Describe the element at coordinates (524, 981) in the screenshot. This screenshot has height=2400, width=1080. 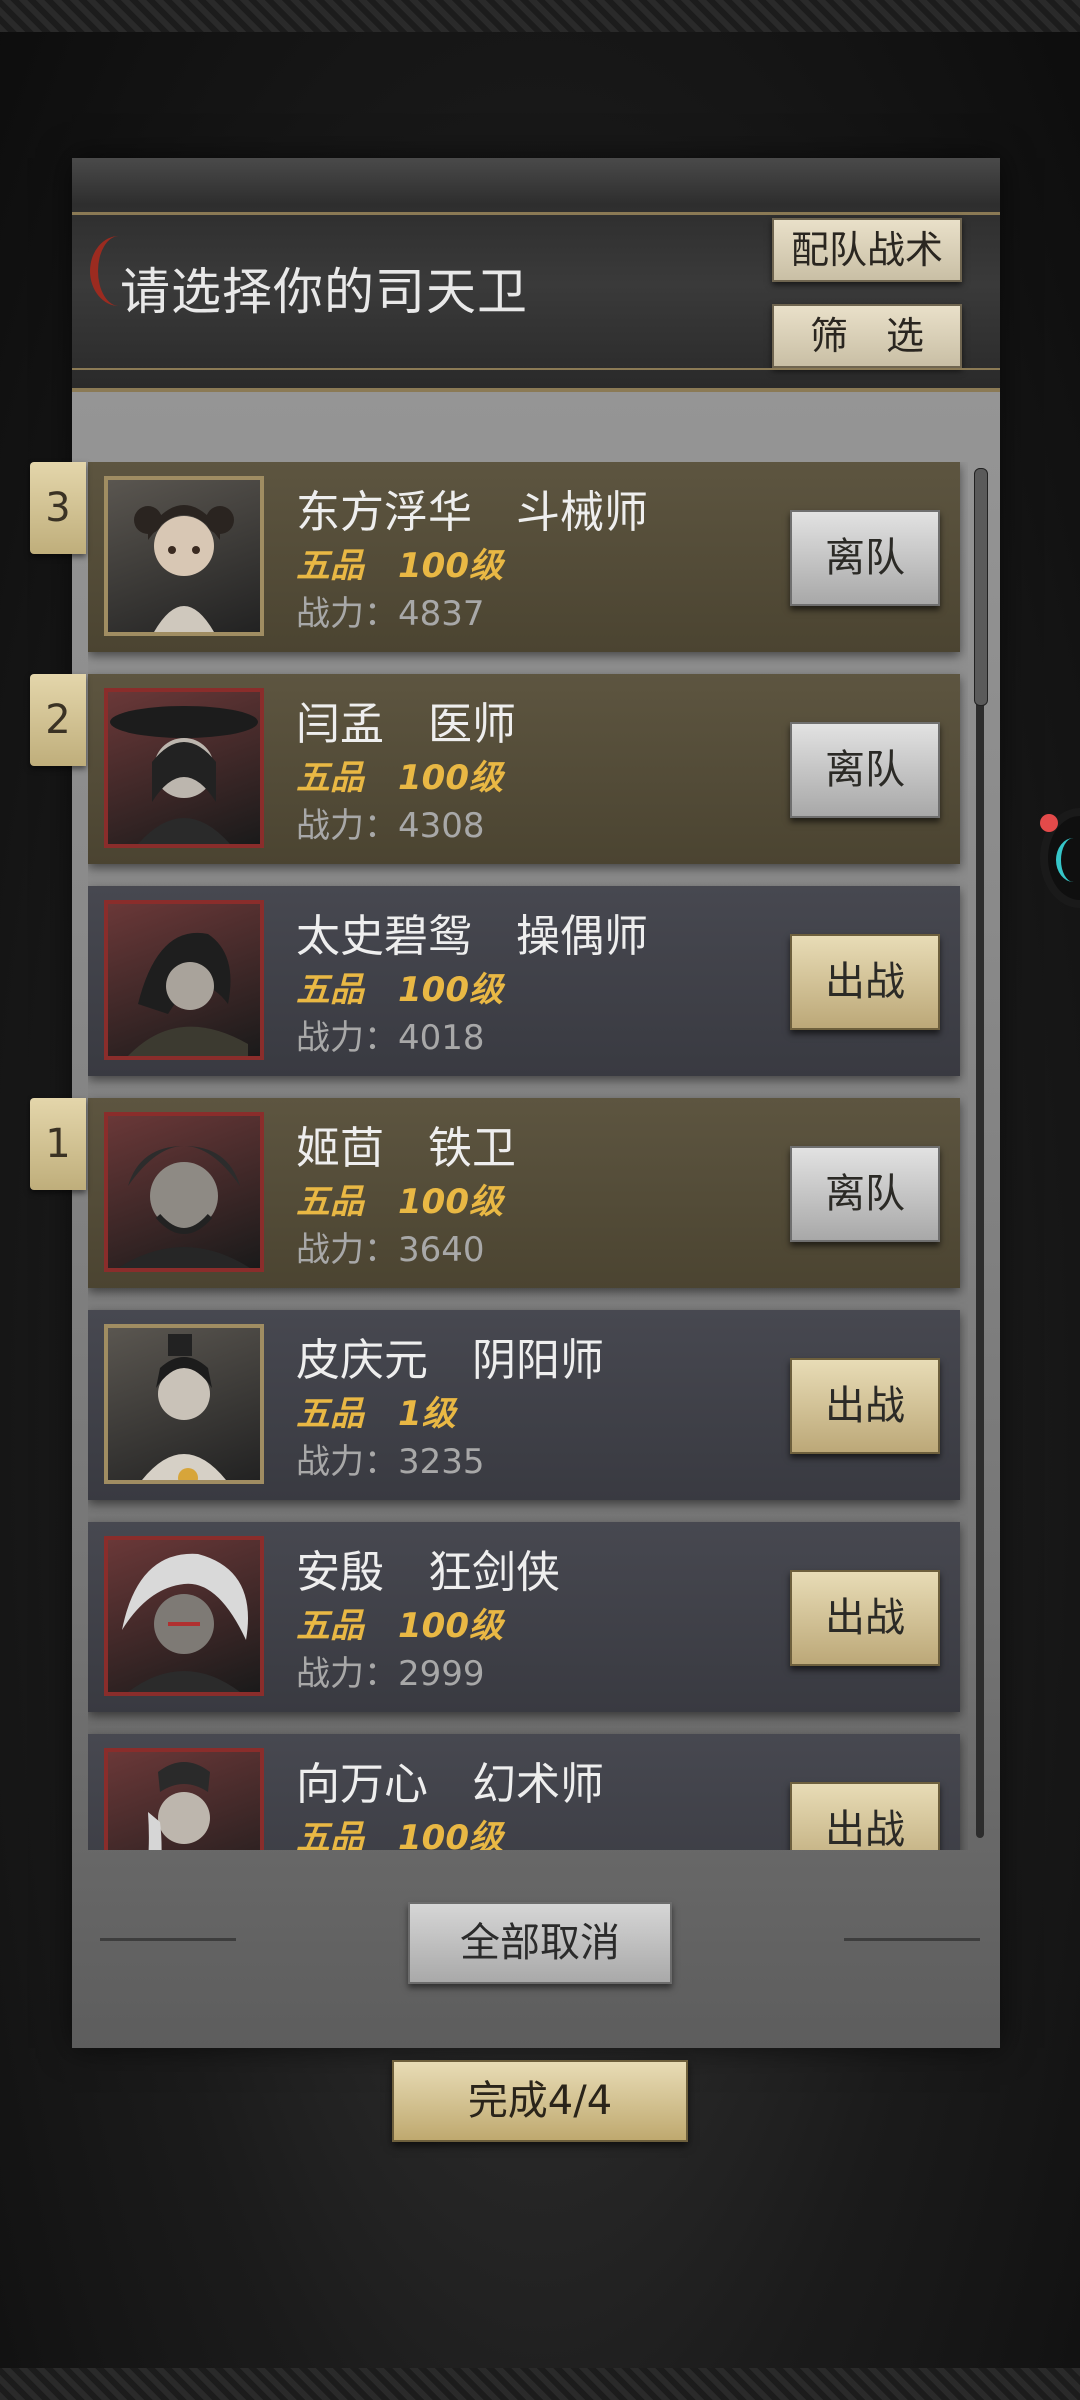
I see `character-card: 太史碧鸳 操偶师 五品 100级 战力：4018 出战` at that location.